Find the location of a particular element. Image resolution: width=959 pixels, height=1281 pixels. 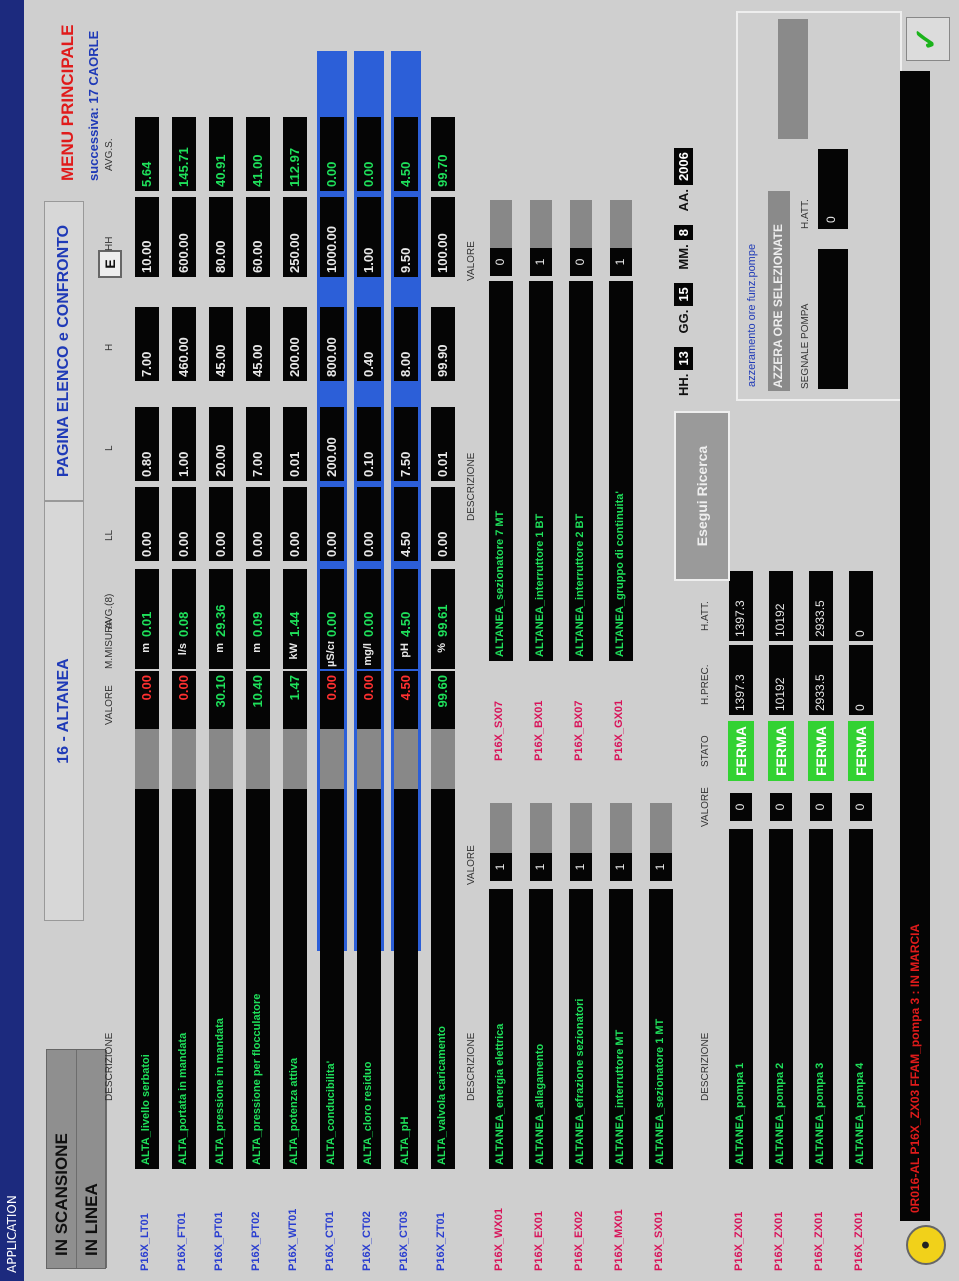

l-field: 0.80 is located at coordinates (147, 444).